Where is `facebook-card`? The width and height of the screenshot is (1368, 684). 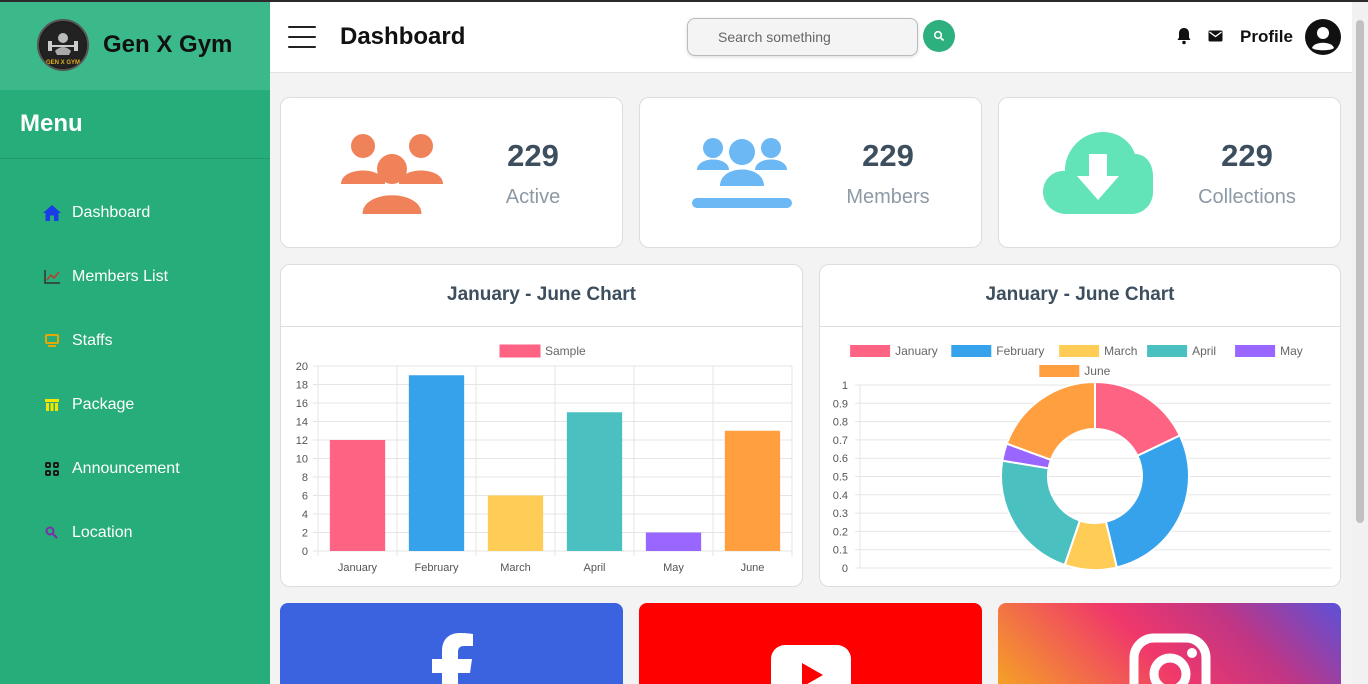
facebook-card is located at coordinates (451, 643).